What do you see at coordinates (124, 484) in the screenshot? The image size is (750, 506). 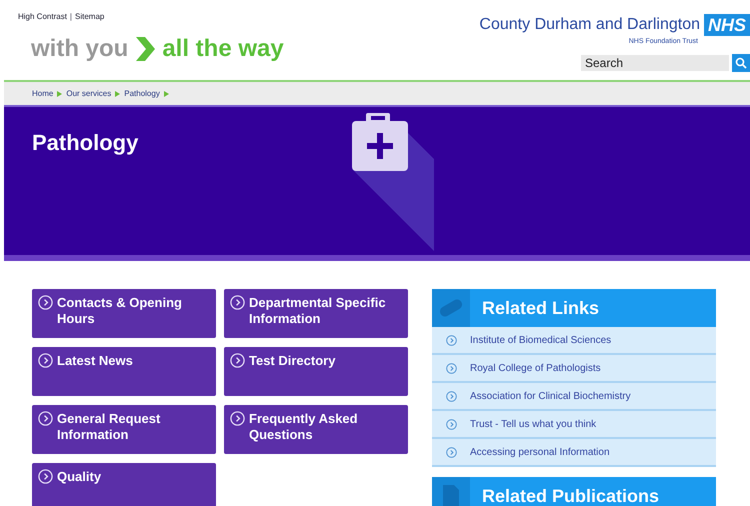 I see `section-link-tile: Quality` at bounding box center [124, 484].